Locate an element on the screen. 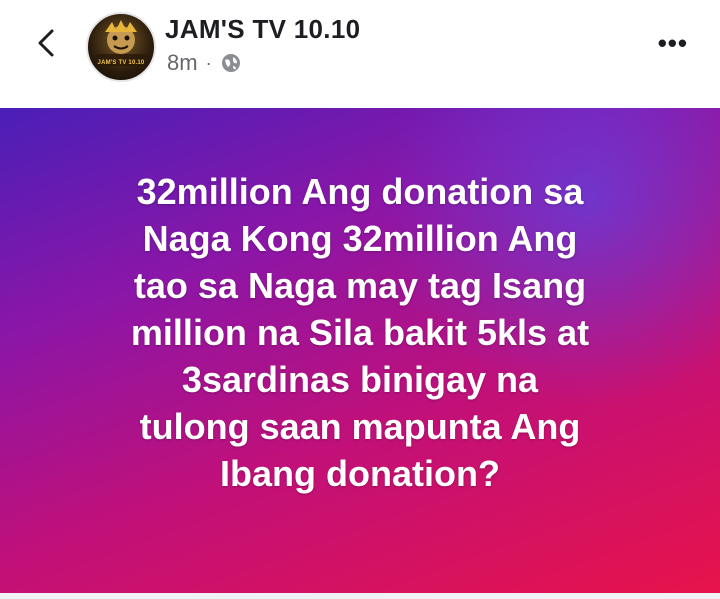  back-button is located at coordinates (46, 43).